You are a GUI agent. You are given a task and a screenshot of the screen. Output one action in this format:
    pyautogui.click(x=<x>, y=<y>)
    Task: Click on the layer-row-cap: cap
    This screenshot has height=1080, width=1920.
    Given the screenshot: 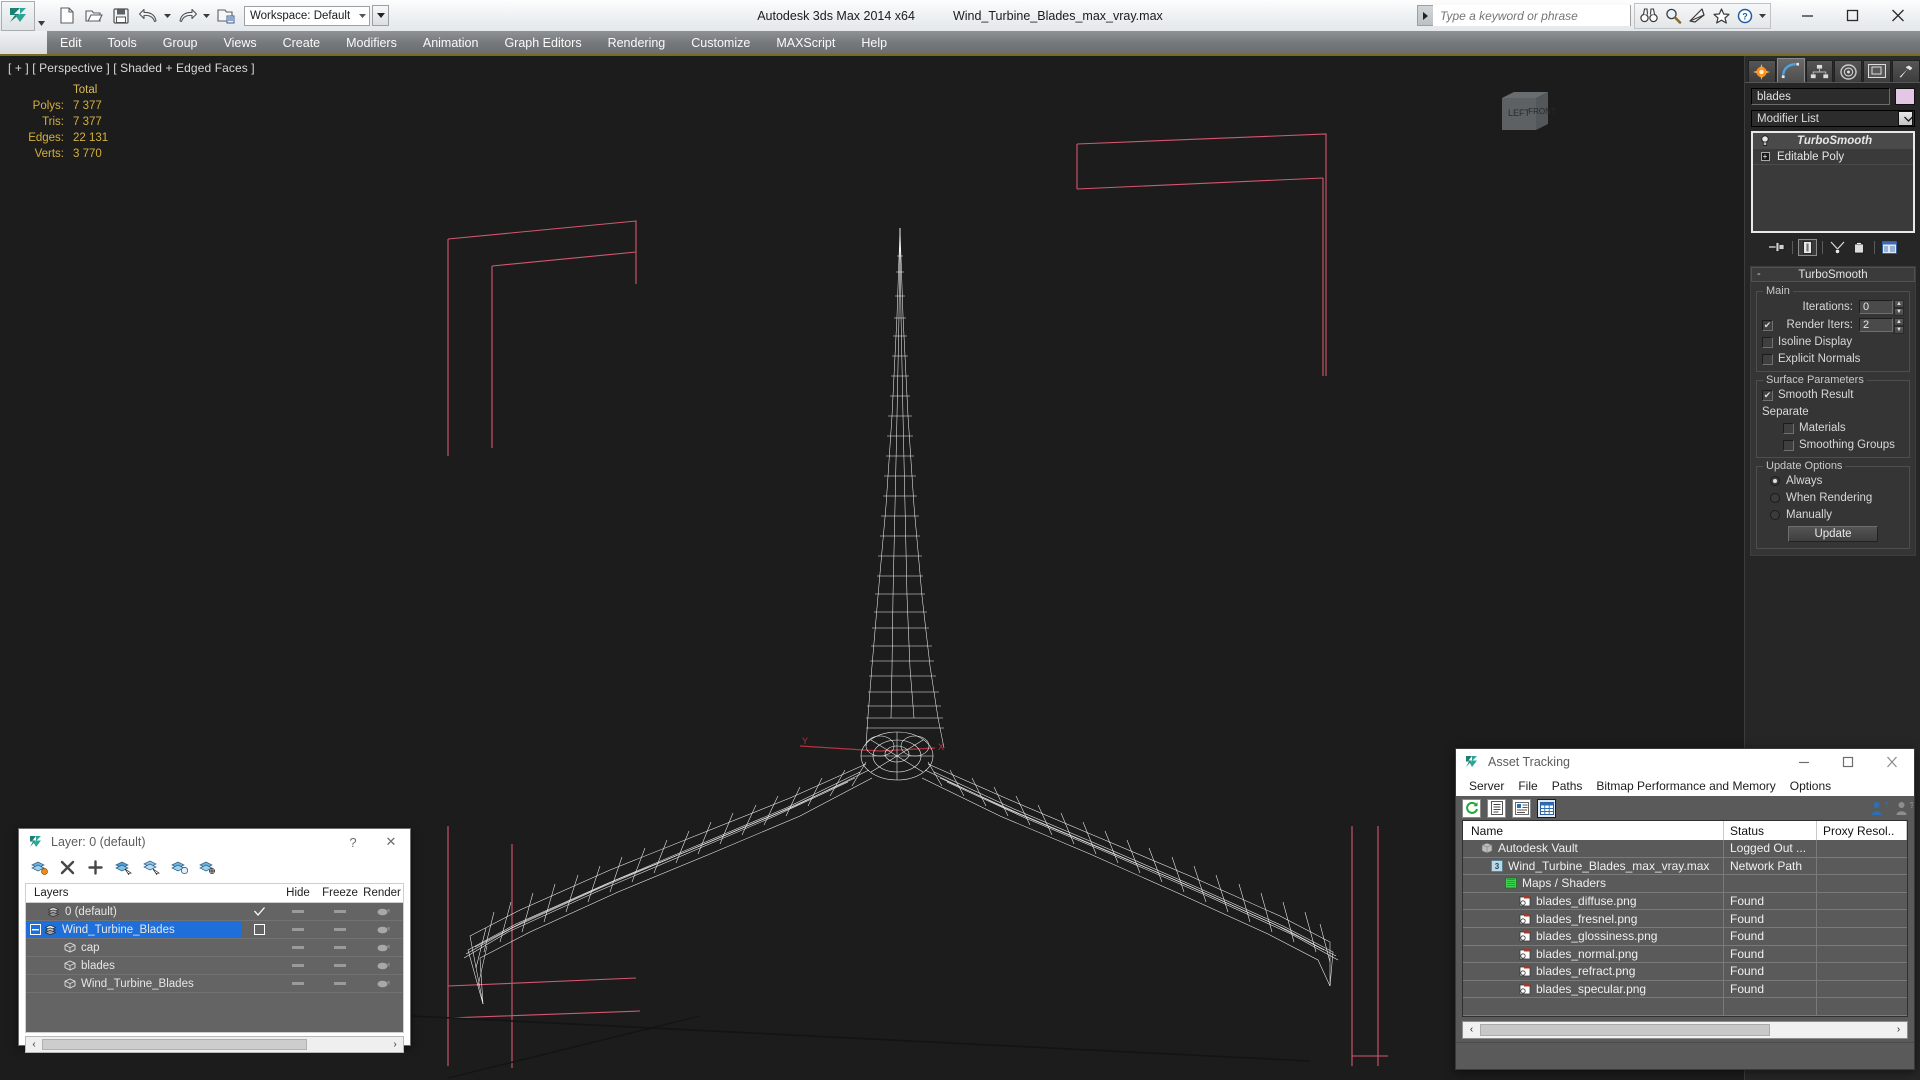 What is the action you would take?
    pyautogui.click(x=214, y=948)
    